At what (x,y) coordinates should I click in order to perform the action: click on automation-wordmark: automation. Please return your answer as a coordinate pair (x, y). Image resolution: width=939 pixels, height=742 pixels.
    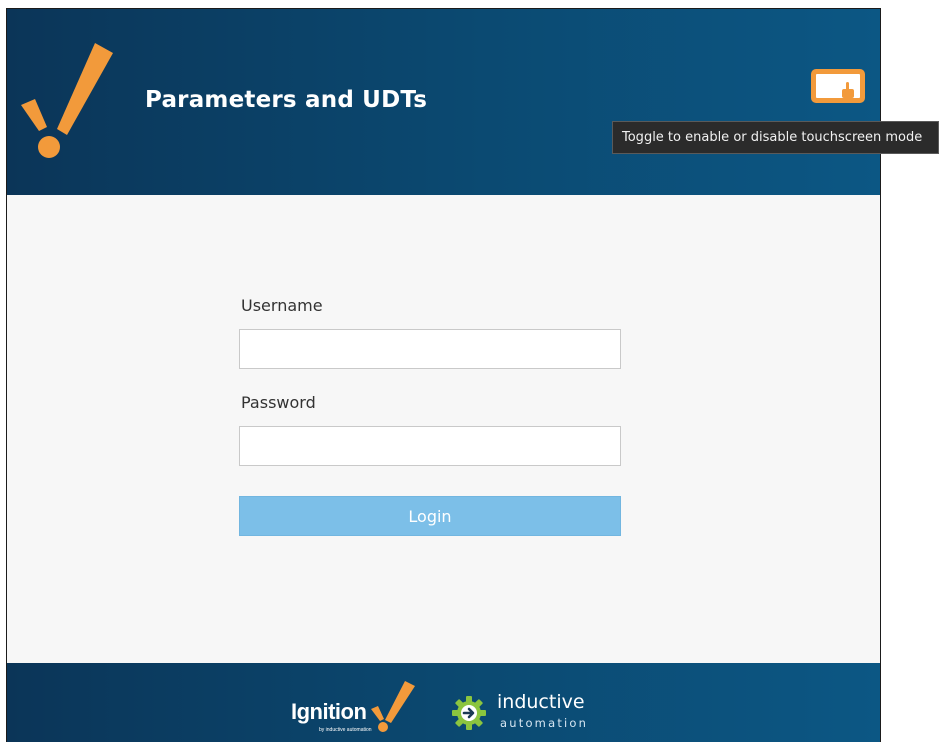
    Looking at the image, I should click on (544, 723).